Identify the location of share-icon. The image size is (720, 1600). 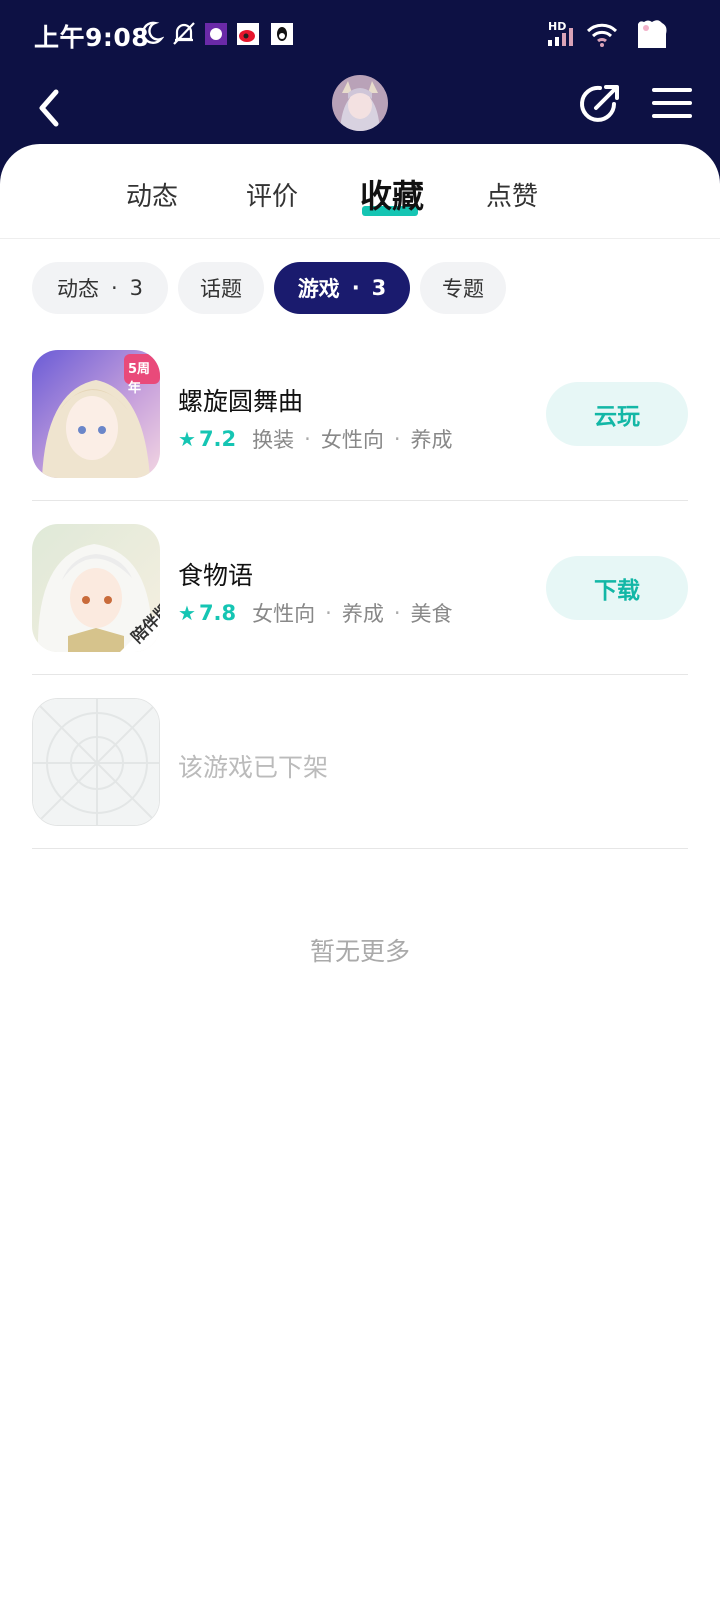
(599, 103).